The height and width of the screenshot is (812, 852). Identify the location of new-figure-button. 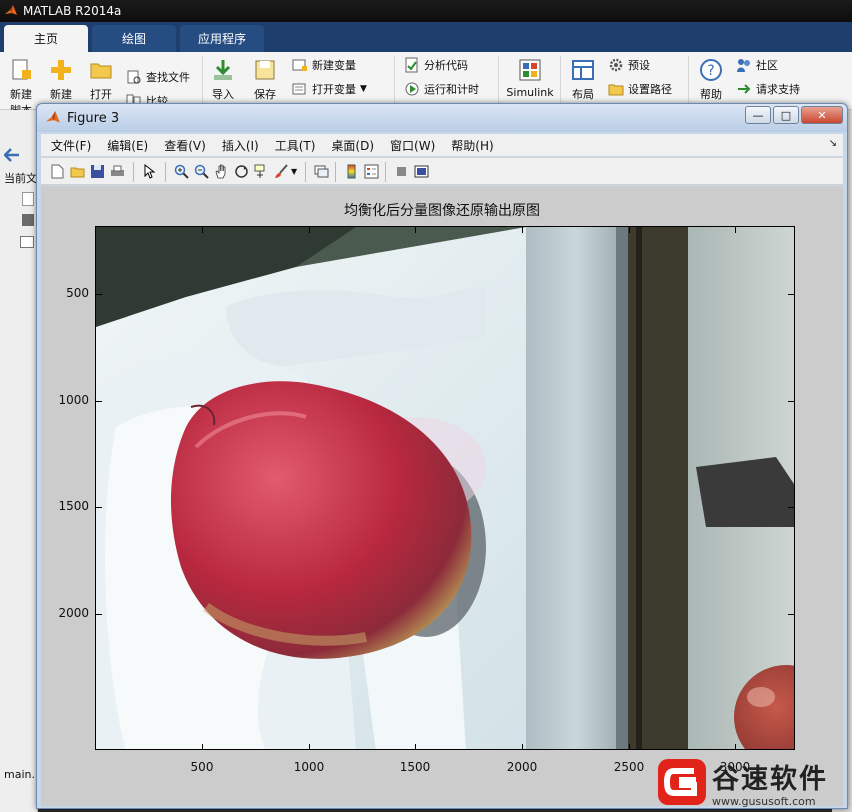
(57, 171).